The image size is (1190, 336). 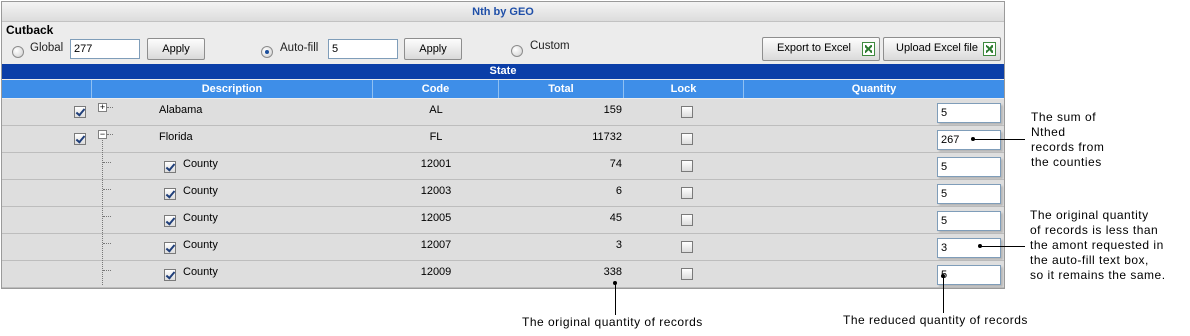 What do you see at coordinates (1066, 162) in the screenshot?
I see `annotation-line: the counties` at bounding box center [1066, 162].